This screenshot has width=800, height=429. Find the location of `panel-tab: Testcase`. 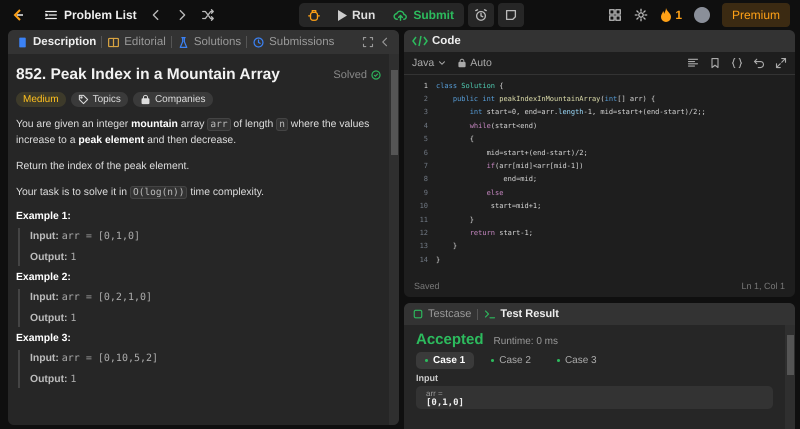

panel-tab: Testcase is located at coordinates (442, 314).